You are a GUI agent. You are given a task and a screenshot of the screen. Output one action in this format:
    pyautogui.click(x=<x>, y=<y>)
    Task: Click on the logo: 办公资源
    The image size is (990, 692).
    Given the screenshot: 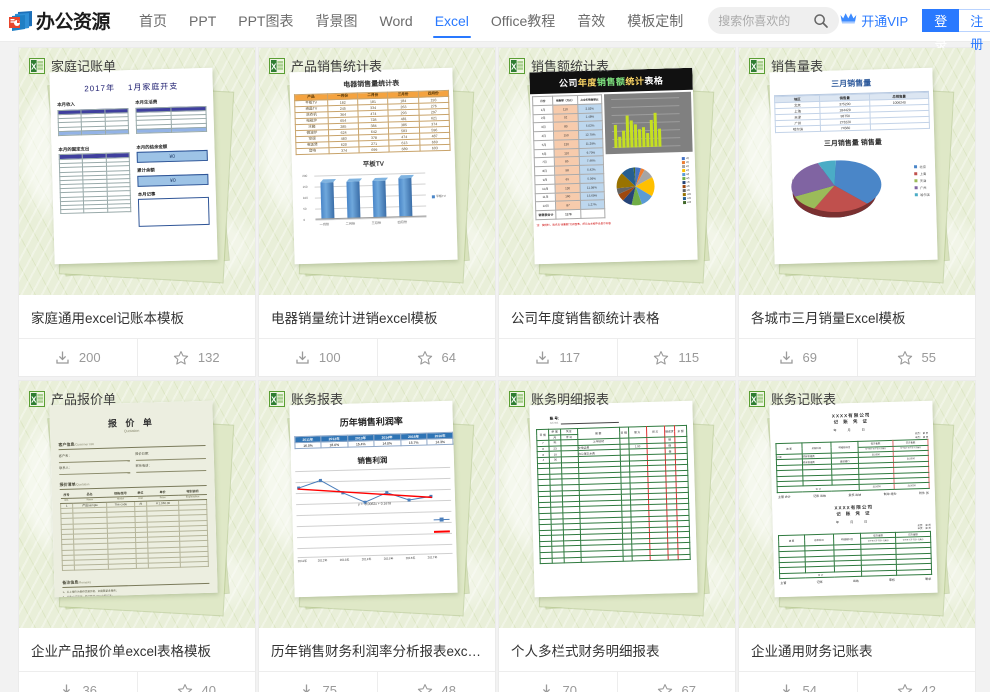 What is the action you would take?
    pyautogui.click(x=59, y=20)
    